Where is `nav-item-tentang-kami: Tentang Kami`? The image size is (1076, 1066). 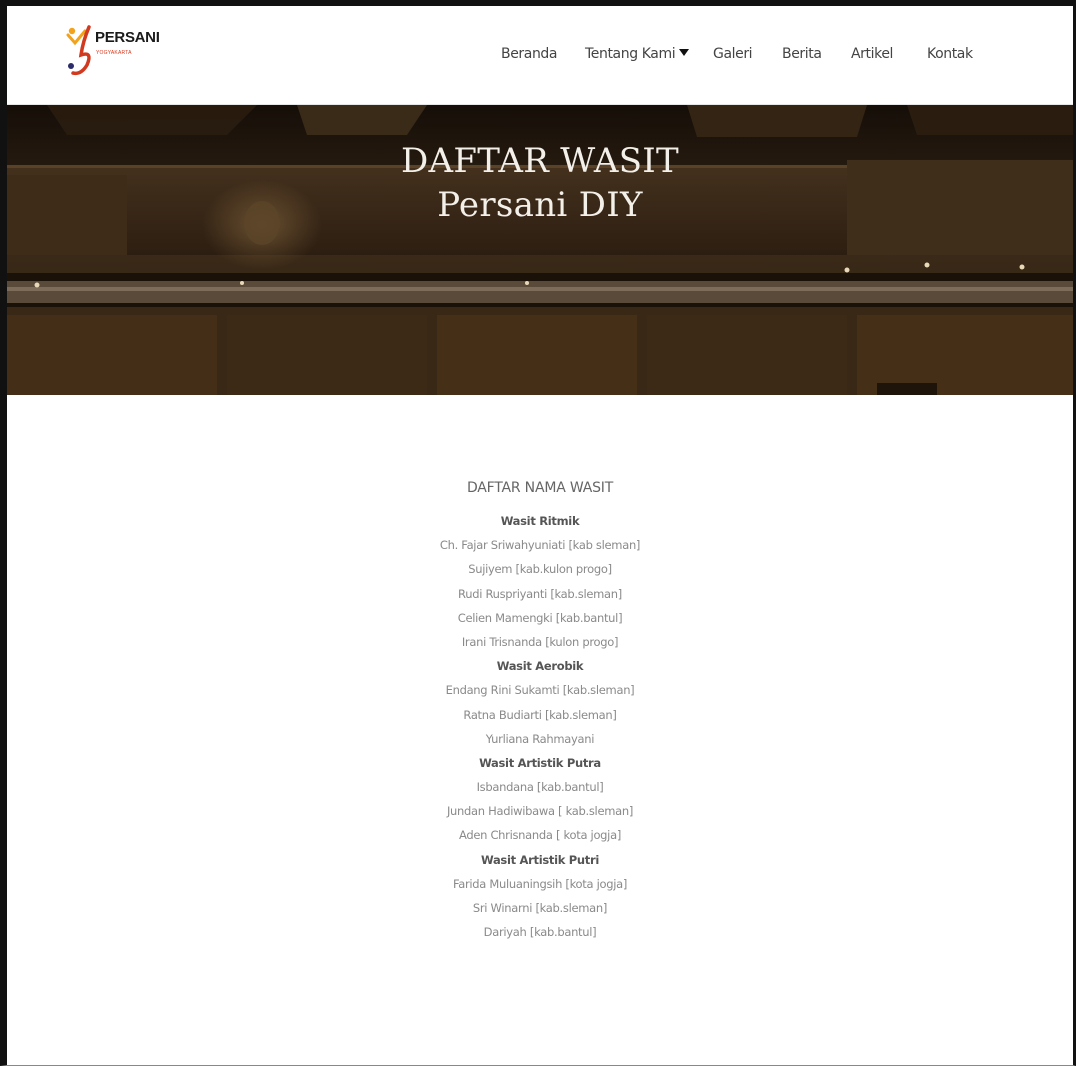 nav-item-tentang-kami: Tentang Kami is located at coordinates (637, 54).